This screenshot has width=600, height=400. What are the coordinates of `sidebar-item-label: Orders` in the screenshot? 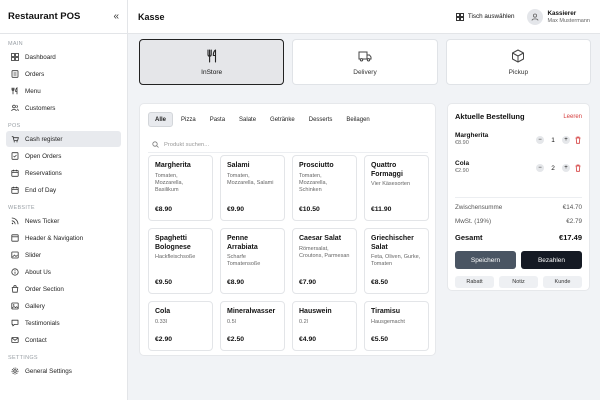 It's located at (35, 74).